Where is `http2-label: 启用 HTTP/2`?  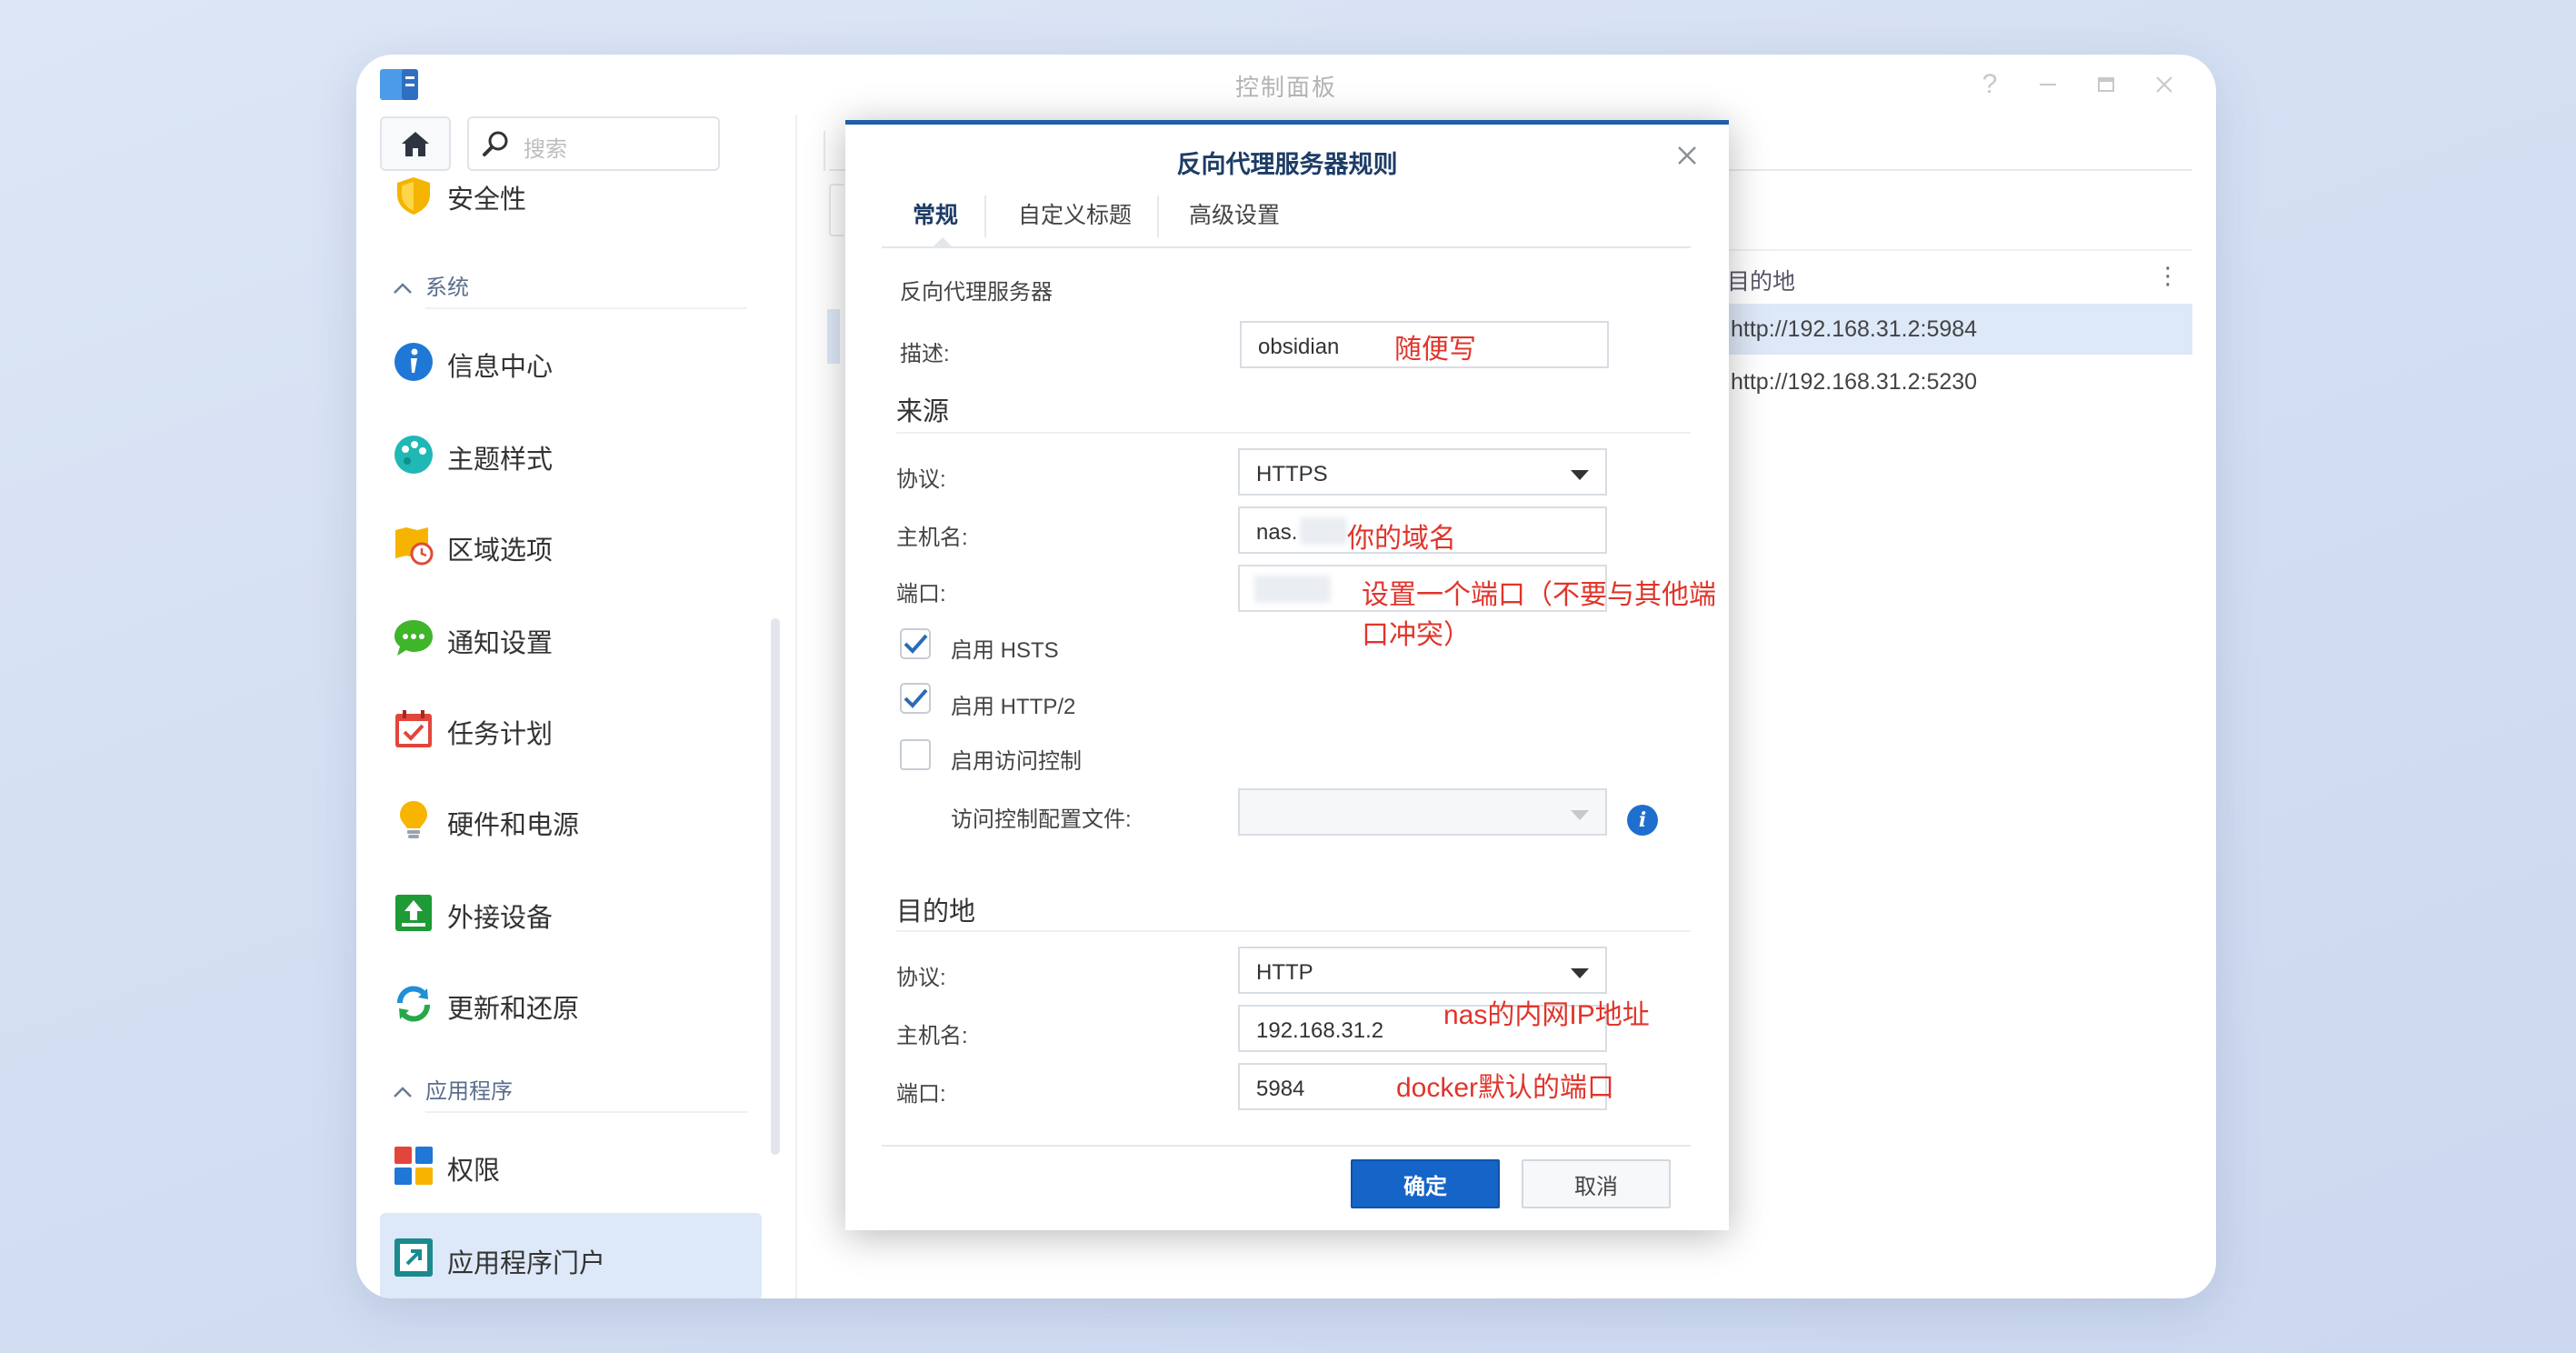 http2-label: 启用 HTTP/2 is located at coordinates (1013, 704).